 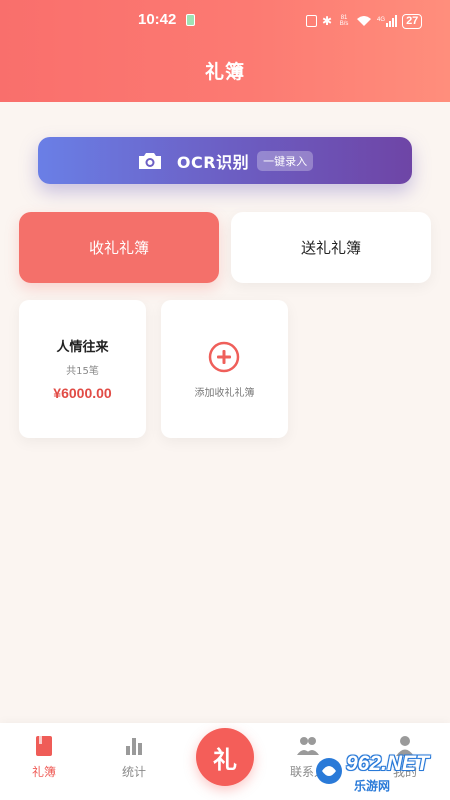 What do you see at coordinates (133, 772) in the screenshot?
I see `nav-label-stats: 统计` at bounding box center [133, 772].